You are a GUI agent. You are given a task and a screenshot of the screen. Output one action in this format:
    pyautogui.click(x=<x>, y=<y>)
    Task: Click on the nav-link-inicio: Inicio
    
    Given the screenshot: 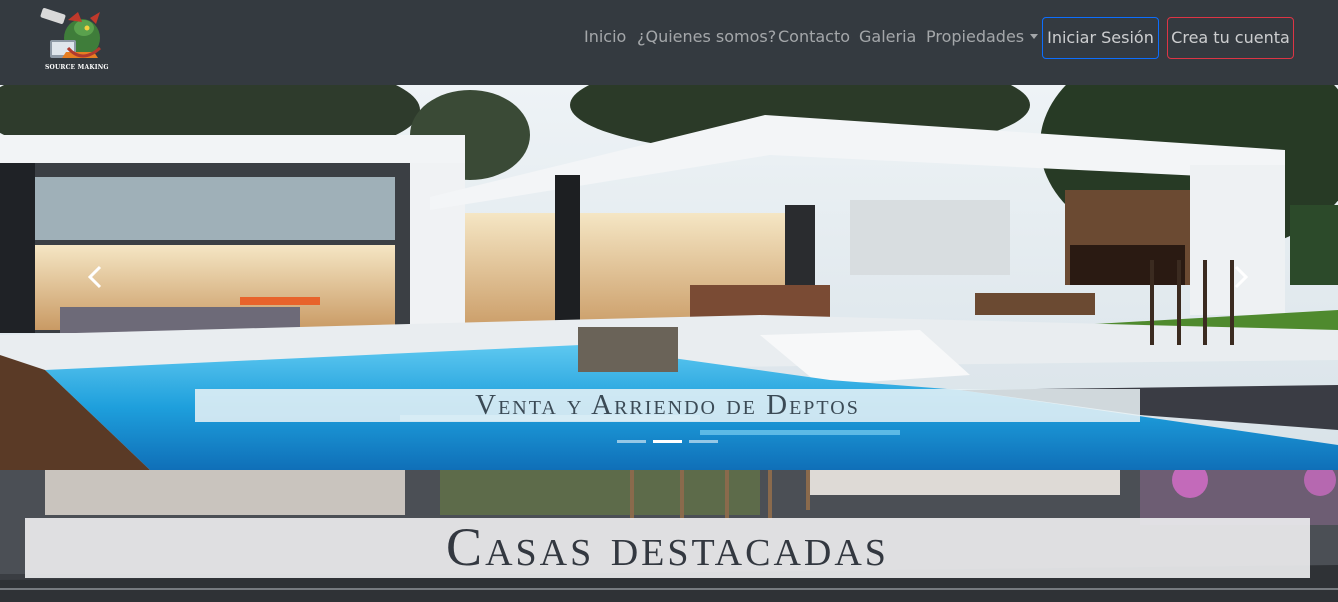 What is the action you would take?
    pyautogui.click(x=605, y=37)
    